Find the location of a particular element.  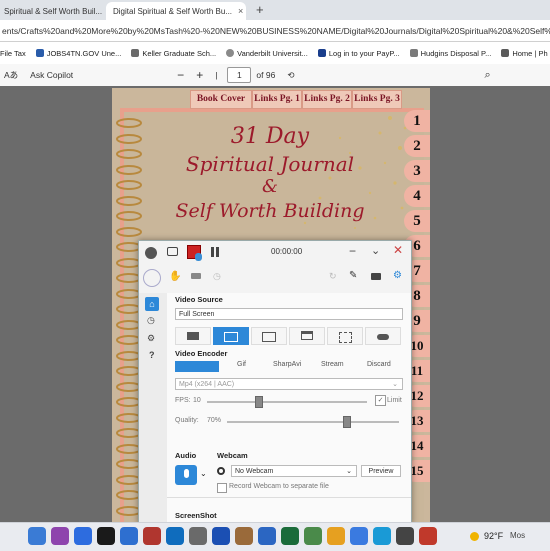

read-aloud-button: Aあ is located at coordinates (11, 75).